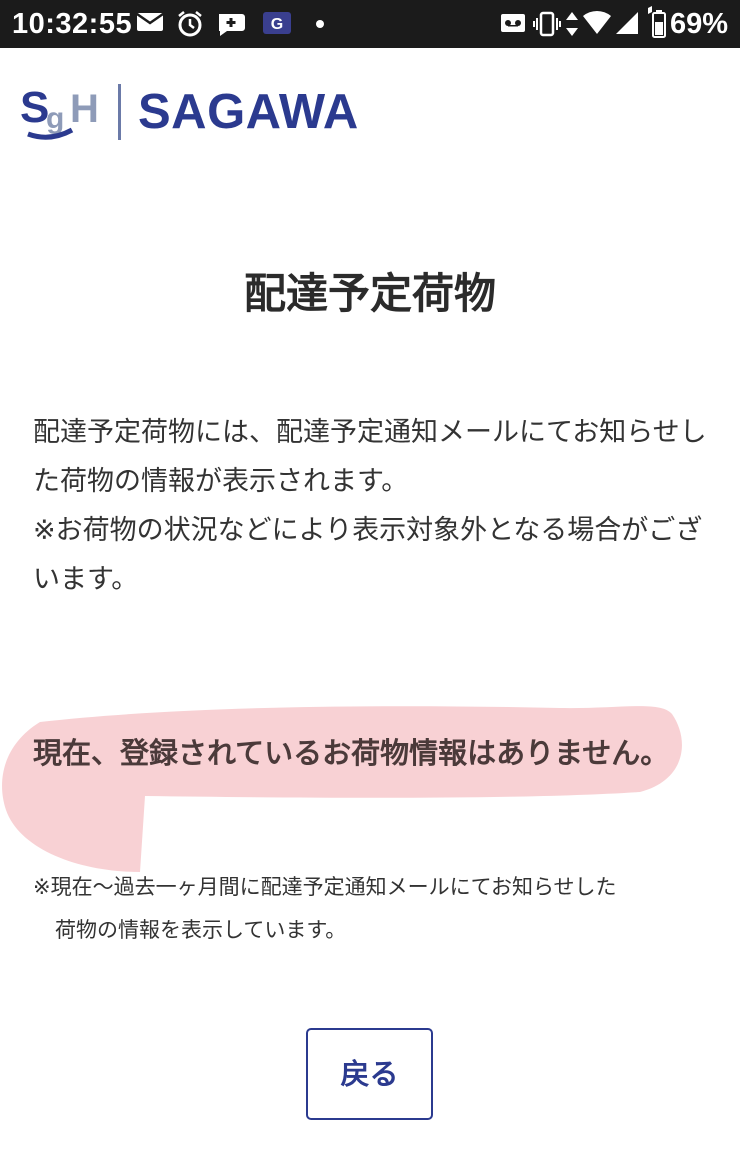 This screenshot has height=1152, width=740. I want to click on logo-divider, so click(119, 112).